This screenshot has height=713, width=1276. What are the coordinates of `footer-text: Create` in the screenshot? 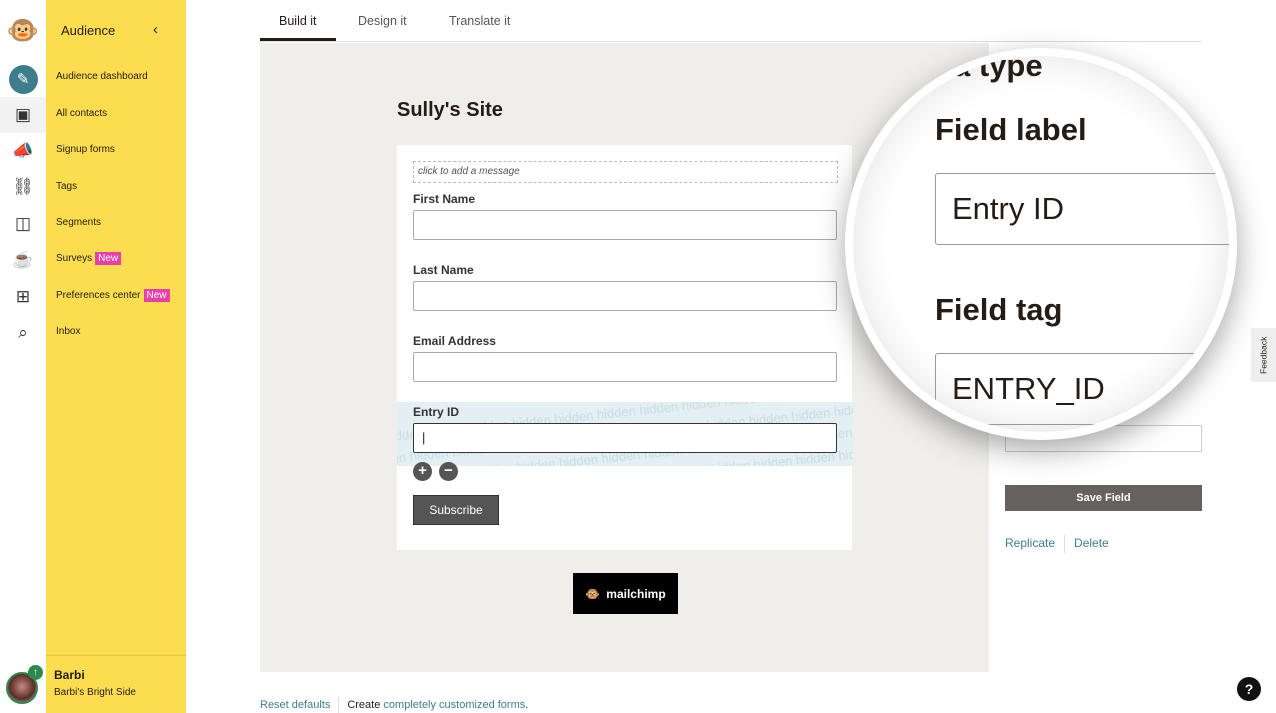 It's located at (364, 704).